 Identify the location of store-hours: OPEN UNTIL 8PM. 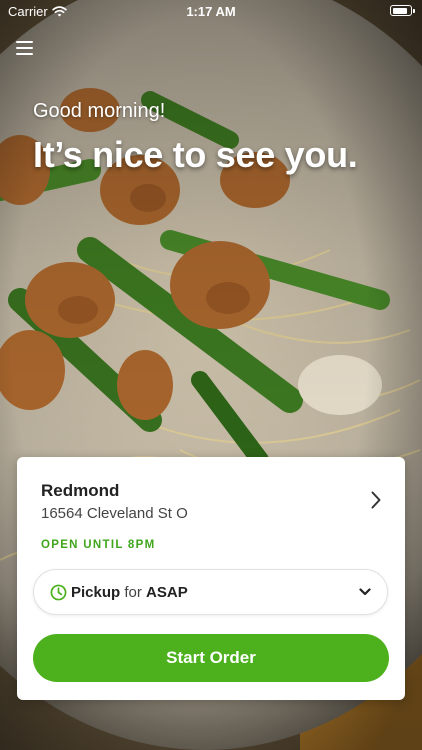
(98, 545).